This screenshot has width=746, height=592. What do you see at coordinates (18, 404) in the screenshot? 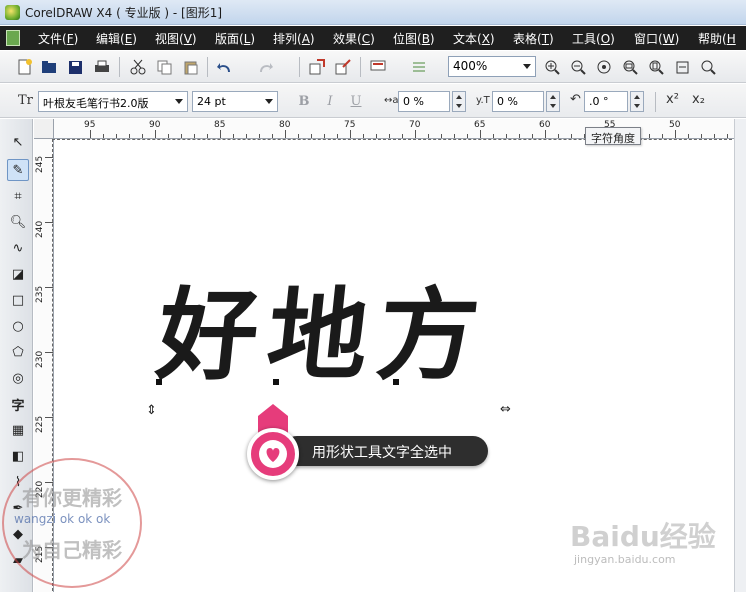
I see `text-tool-icon: 字` at bounding box center [18, 404].